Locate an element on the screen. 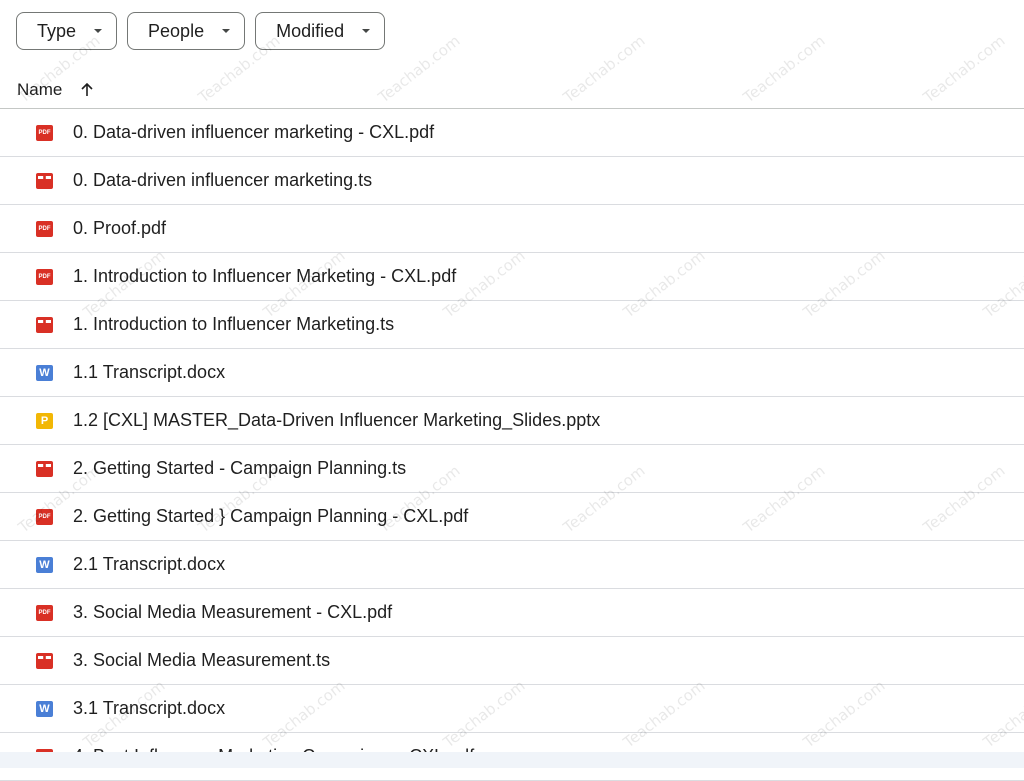 The height and width of the screenshot is (781, 1024). filter-people-button: People is located at coordinates (186, 31).